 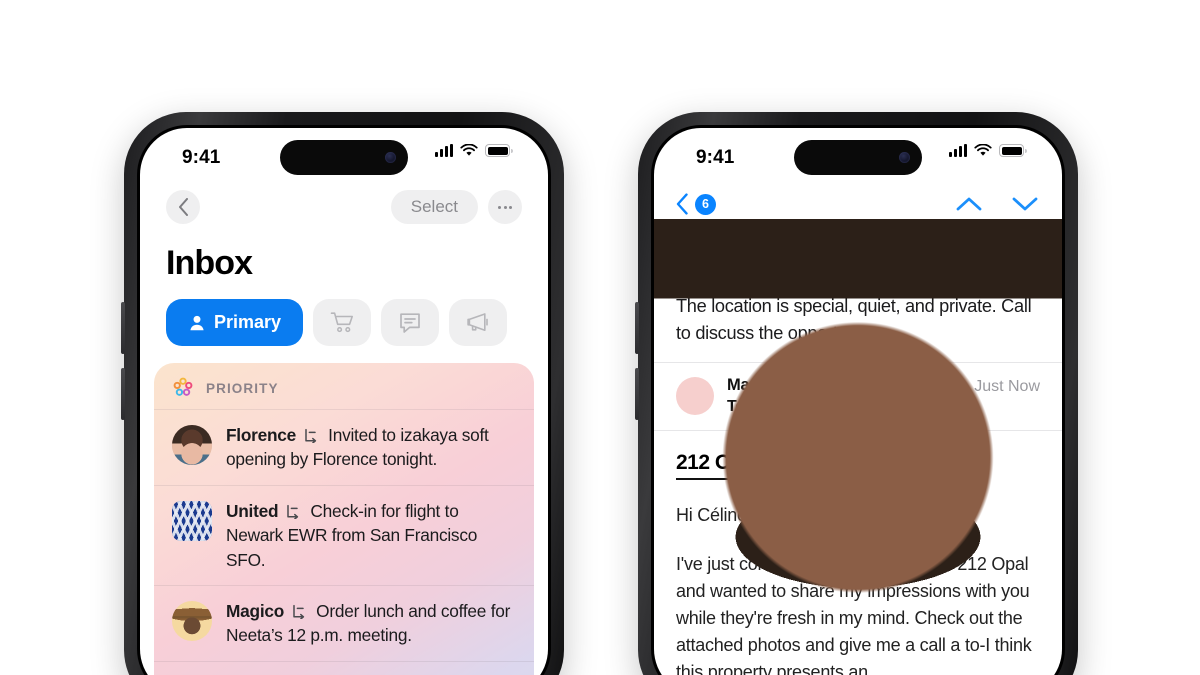 I want to click on ellipsis-icon, so click(x=505, y=207).